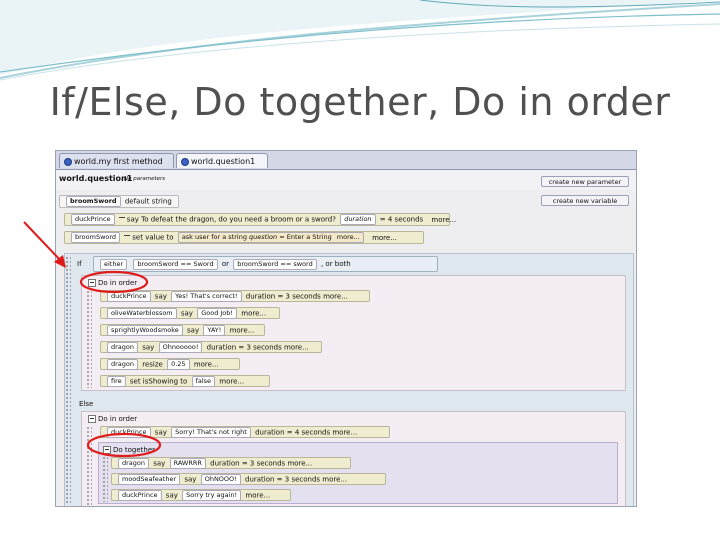 This screenshot has width=720, height=540. I want to click on arg-pill: YAY!, so click(214, 330).